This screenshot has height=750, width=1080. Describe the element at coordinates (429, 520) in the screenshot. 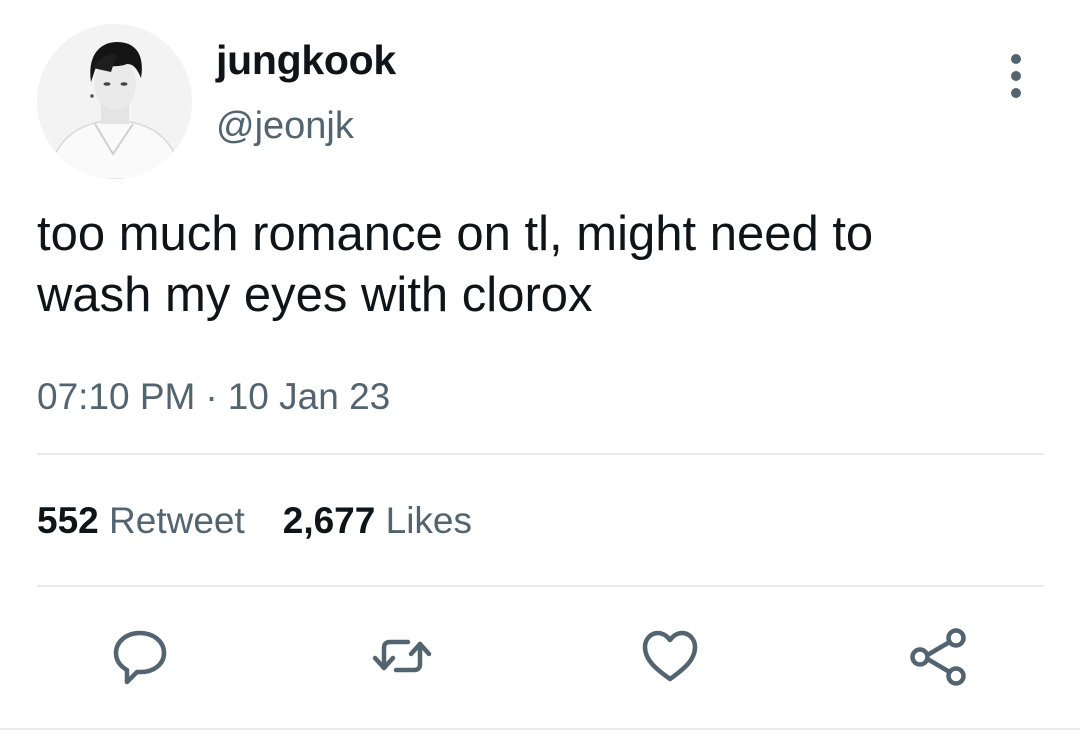

I see `likes-label: Likes` at that location.